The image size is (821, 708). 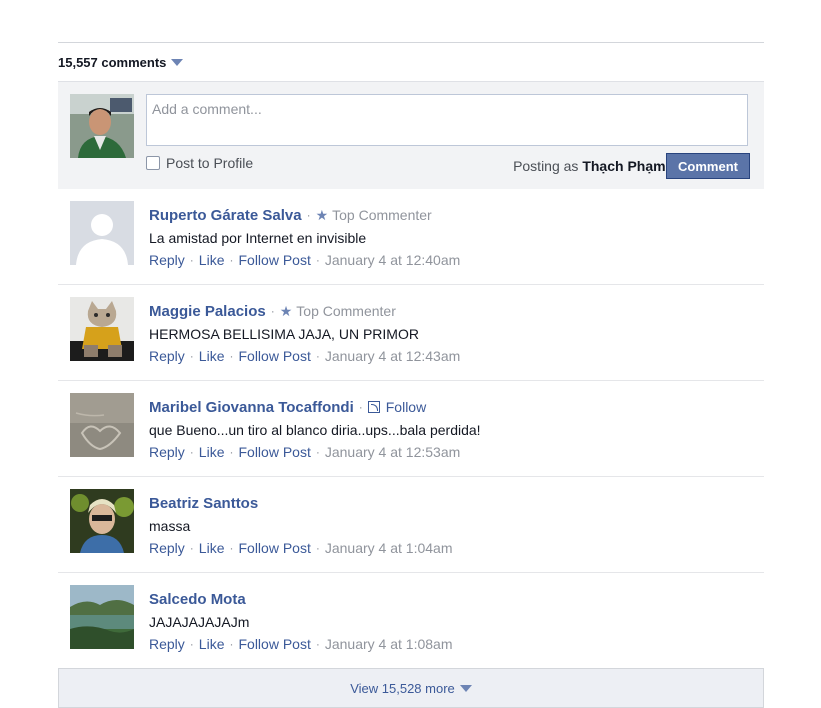 I want to click on post-to-profile-label: Post to Profile, so click(x=210, y=163).